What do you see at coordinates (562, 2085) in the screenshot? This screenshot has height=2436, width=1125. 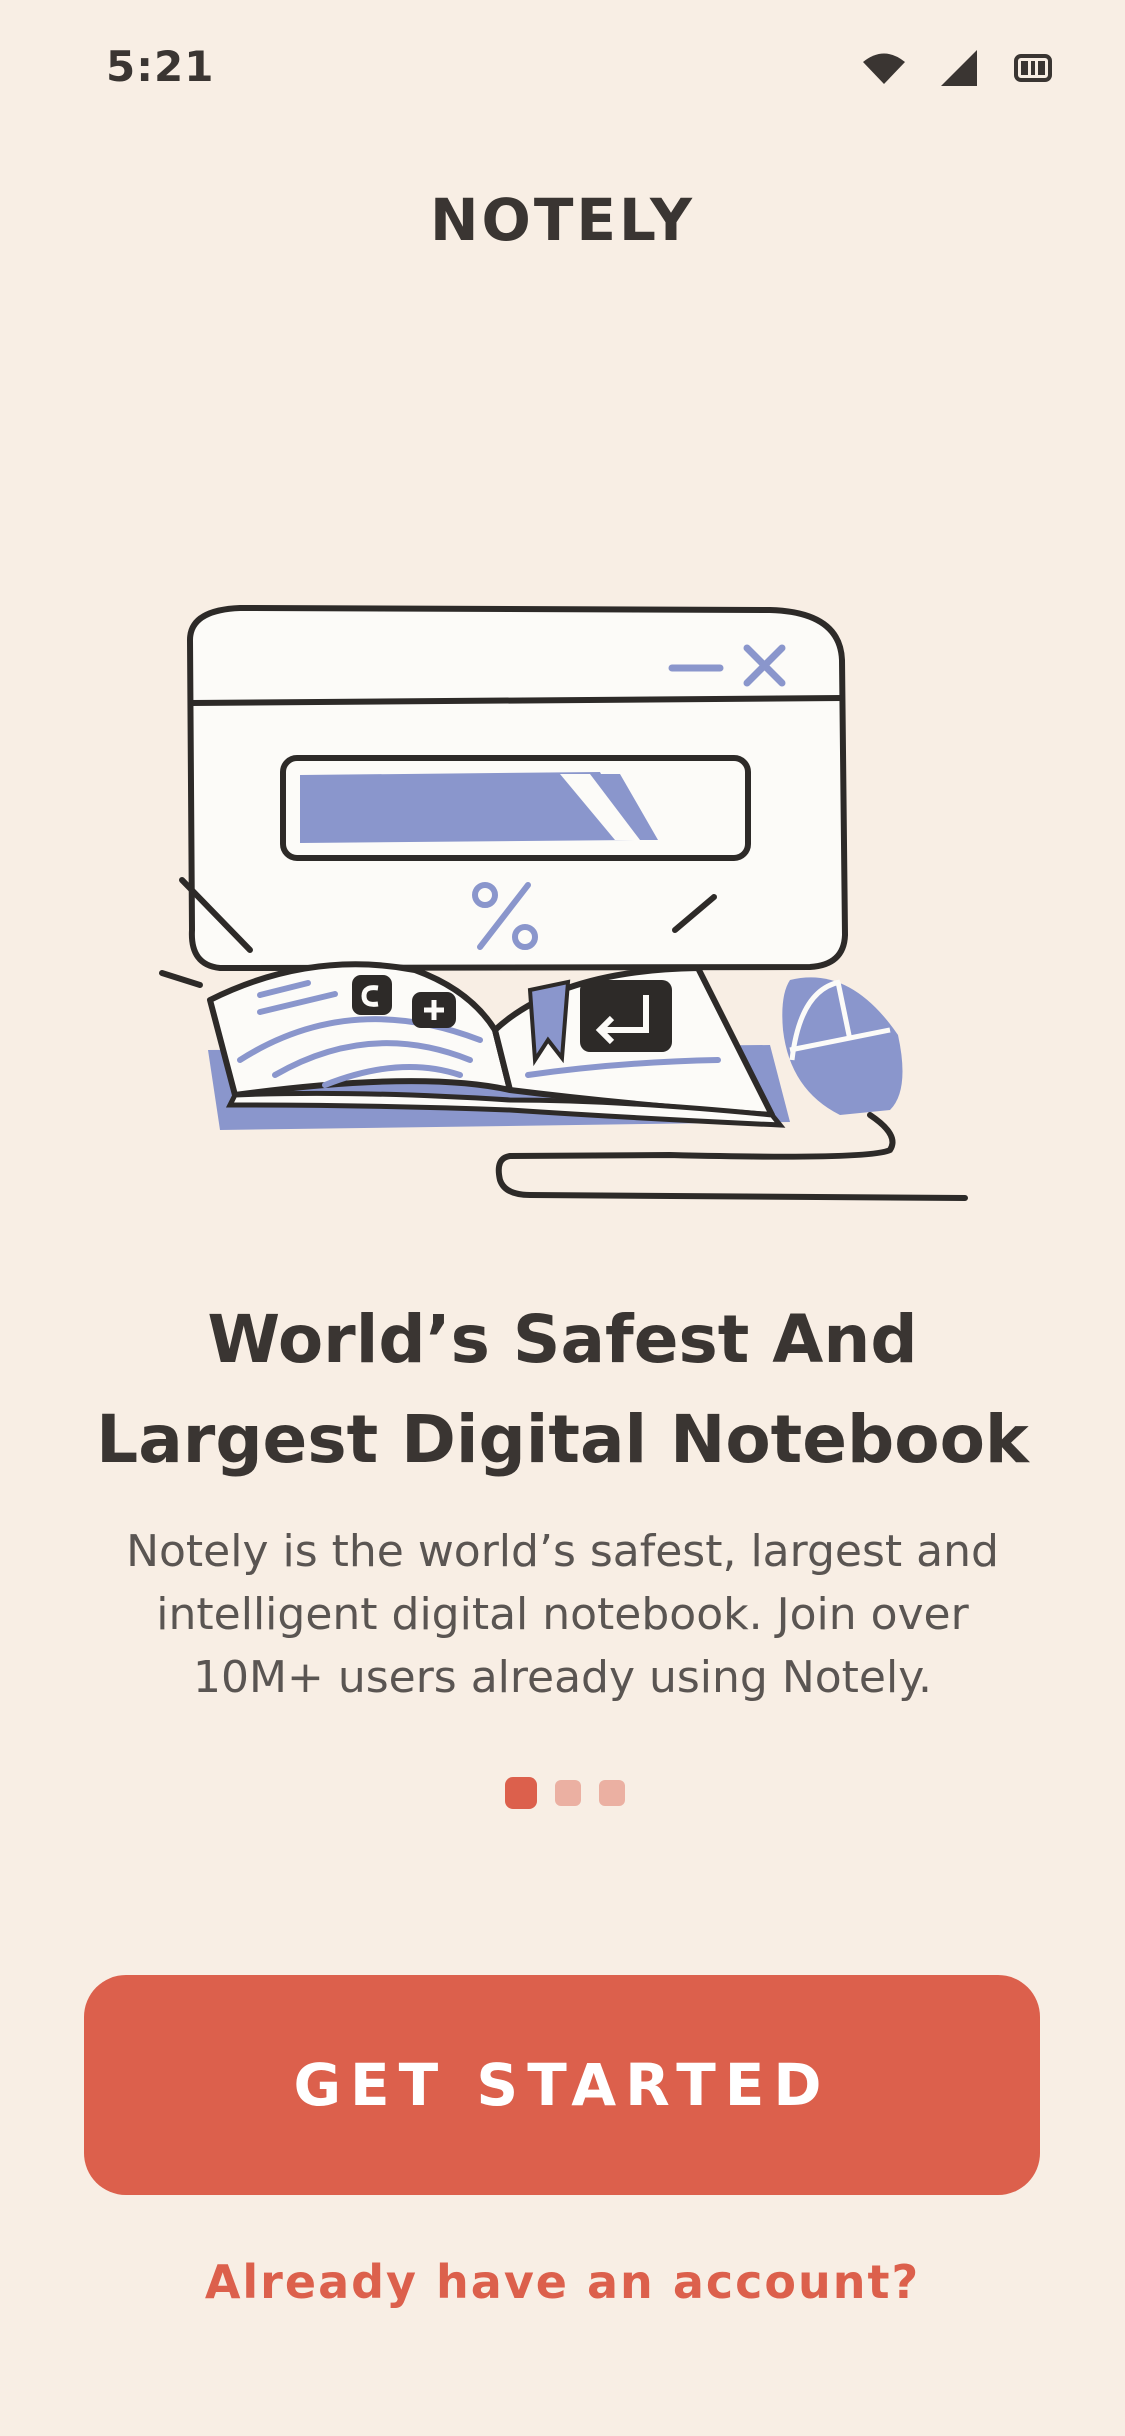 I see `get-started-button: GET STARTED` at bounding box center [562, 2085].